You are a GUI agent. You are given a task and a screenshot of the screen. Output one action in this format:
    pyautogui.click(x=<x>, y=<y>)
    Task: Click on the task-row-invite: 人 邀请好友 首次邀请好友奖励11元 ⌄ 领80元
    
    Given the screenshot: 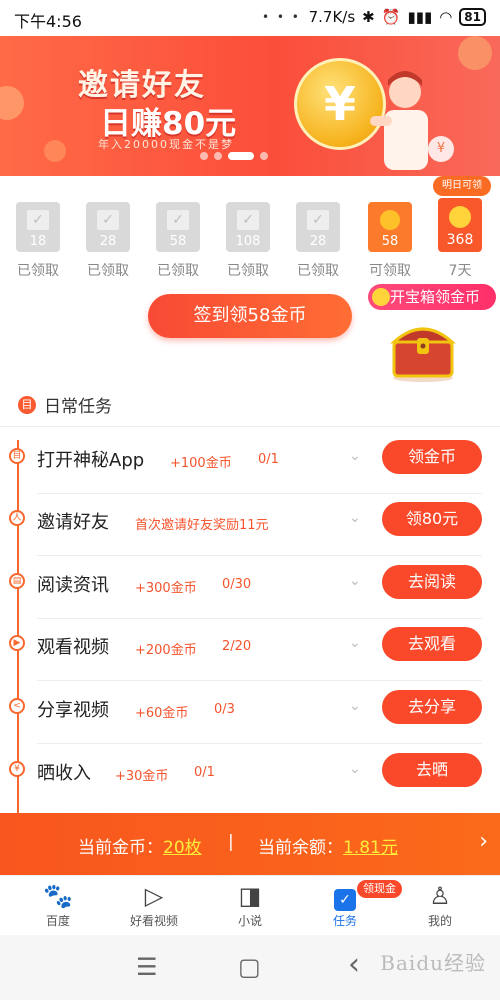 What is the action you would take?
    pyautogui.click(x=250, y=525)
    